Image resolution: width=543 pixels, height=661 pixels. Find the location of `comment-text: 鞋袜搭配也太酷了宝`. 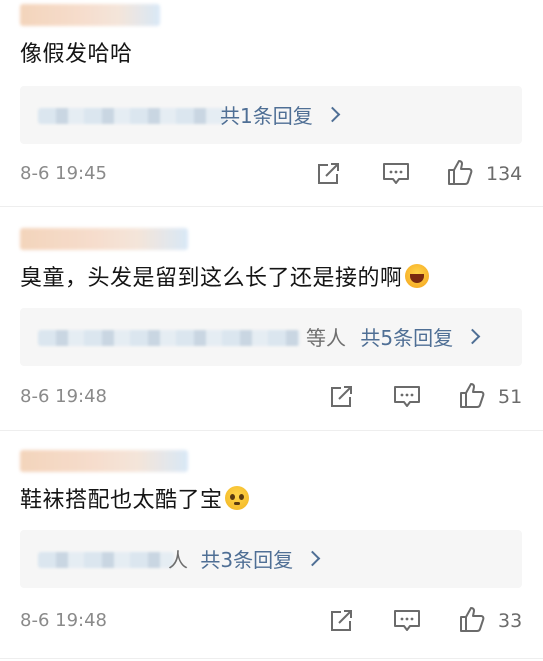

comment-text: 鞋袜搭配也太酷了宝 is located at coordinates (134, 501).